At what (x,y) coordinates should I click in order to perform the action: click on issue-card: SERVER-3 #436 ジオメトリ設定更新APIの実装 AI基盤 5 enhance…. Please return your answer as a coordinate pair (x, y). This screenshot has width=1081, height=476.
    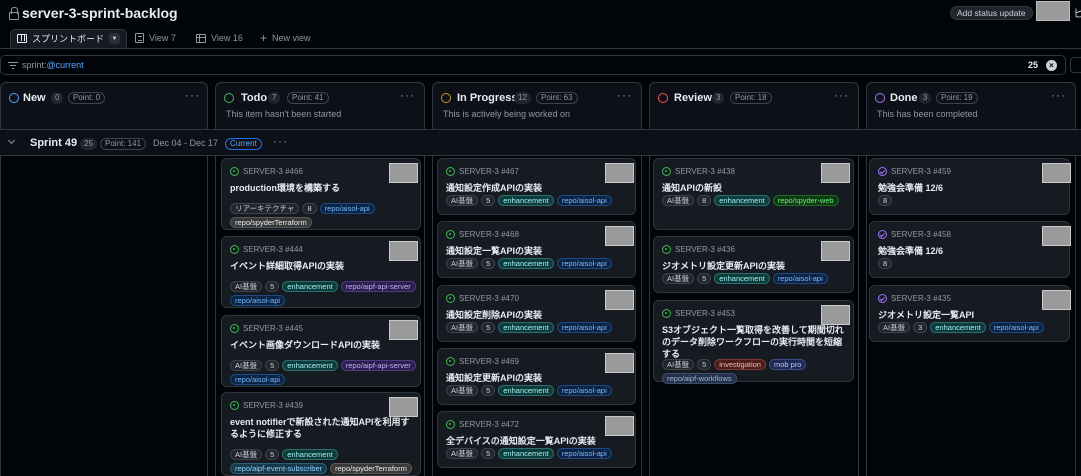
    Looking at the image, I should click on (753, 264).